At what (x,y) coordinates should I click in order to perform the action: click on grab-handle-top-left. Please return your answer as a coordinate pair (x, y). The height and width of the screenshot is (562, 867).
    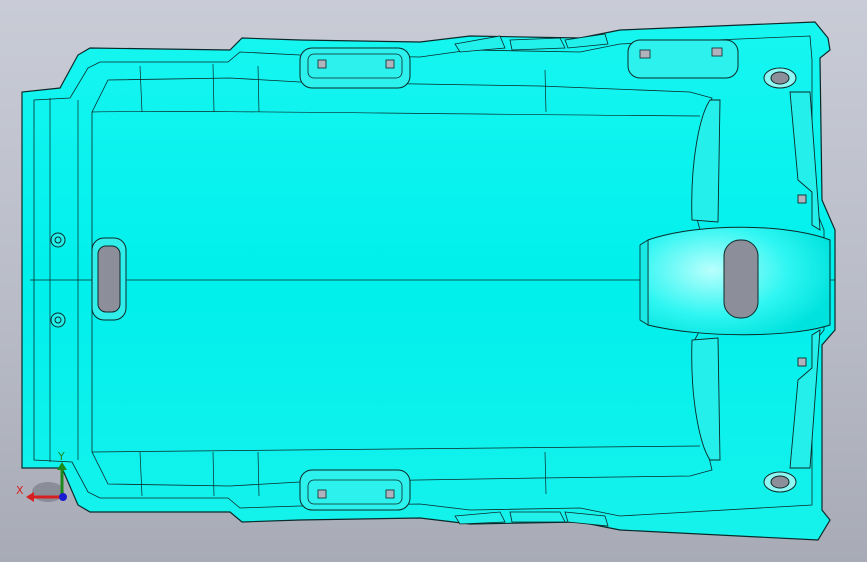
    Looking at the image, I should click on (355, 68).